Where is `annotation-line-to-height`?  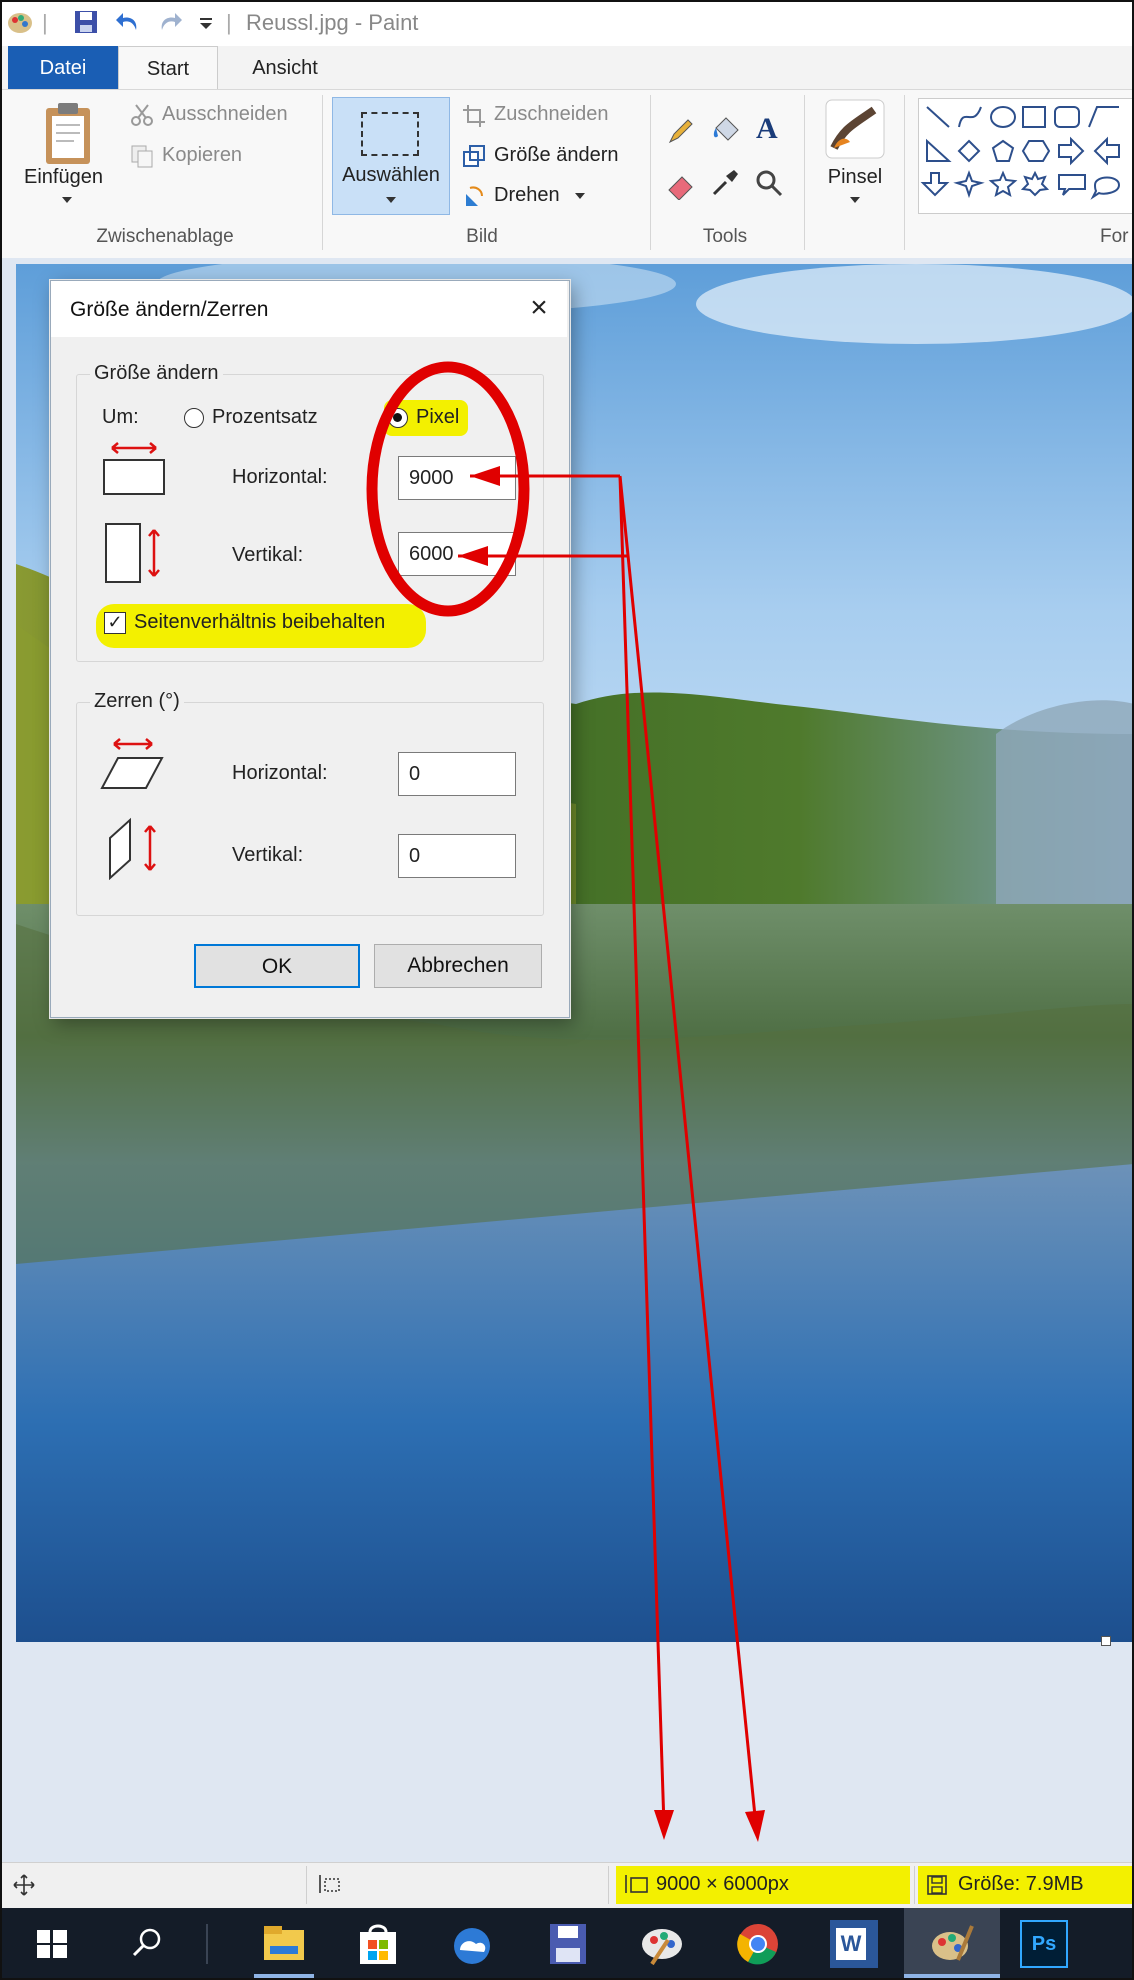 annotation-line-to-height is located at coordinates (688, 1151).